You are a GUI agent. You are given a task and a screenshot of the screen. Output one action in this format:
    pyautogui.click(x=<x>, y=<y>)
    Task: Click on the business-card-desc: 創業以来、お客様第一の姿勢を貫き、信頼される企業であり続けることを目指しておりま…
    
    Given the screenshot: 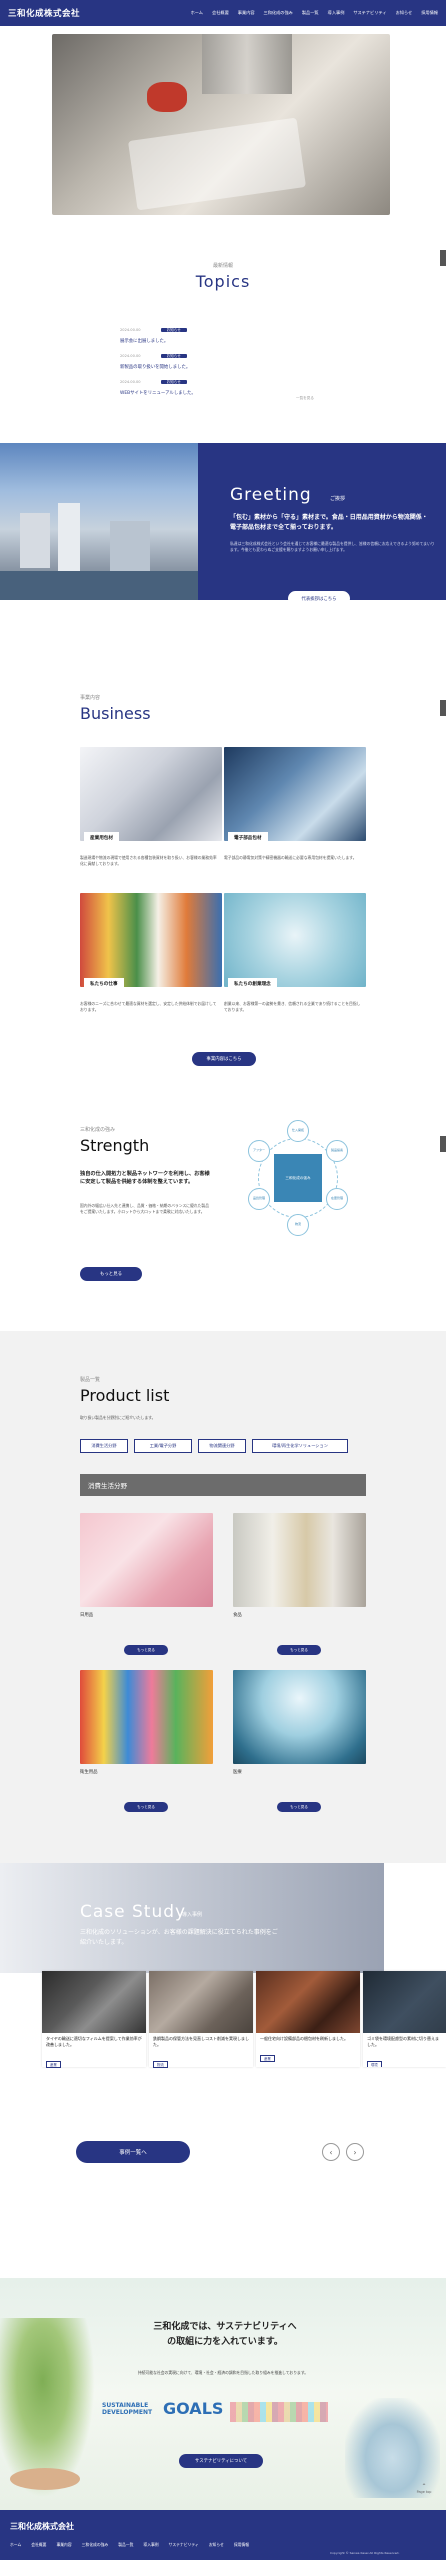 What is the action you would take?
    pyautogui.click(x=292, y=1006)
    